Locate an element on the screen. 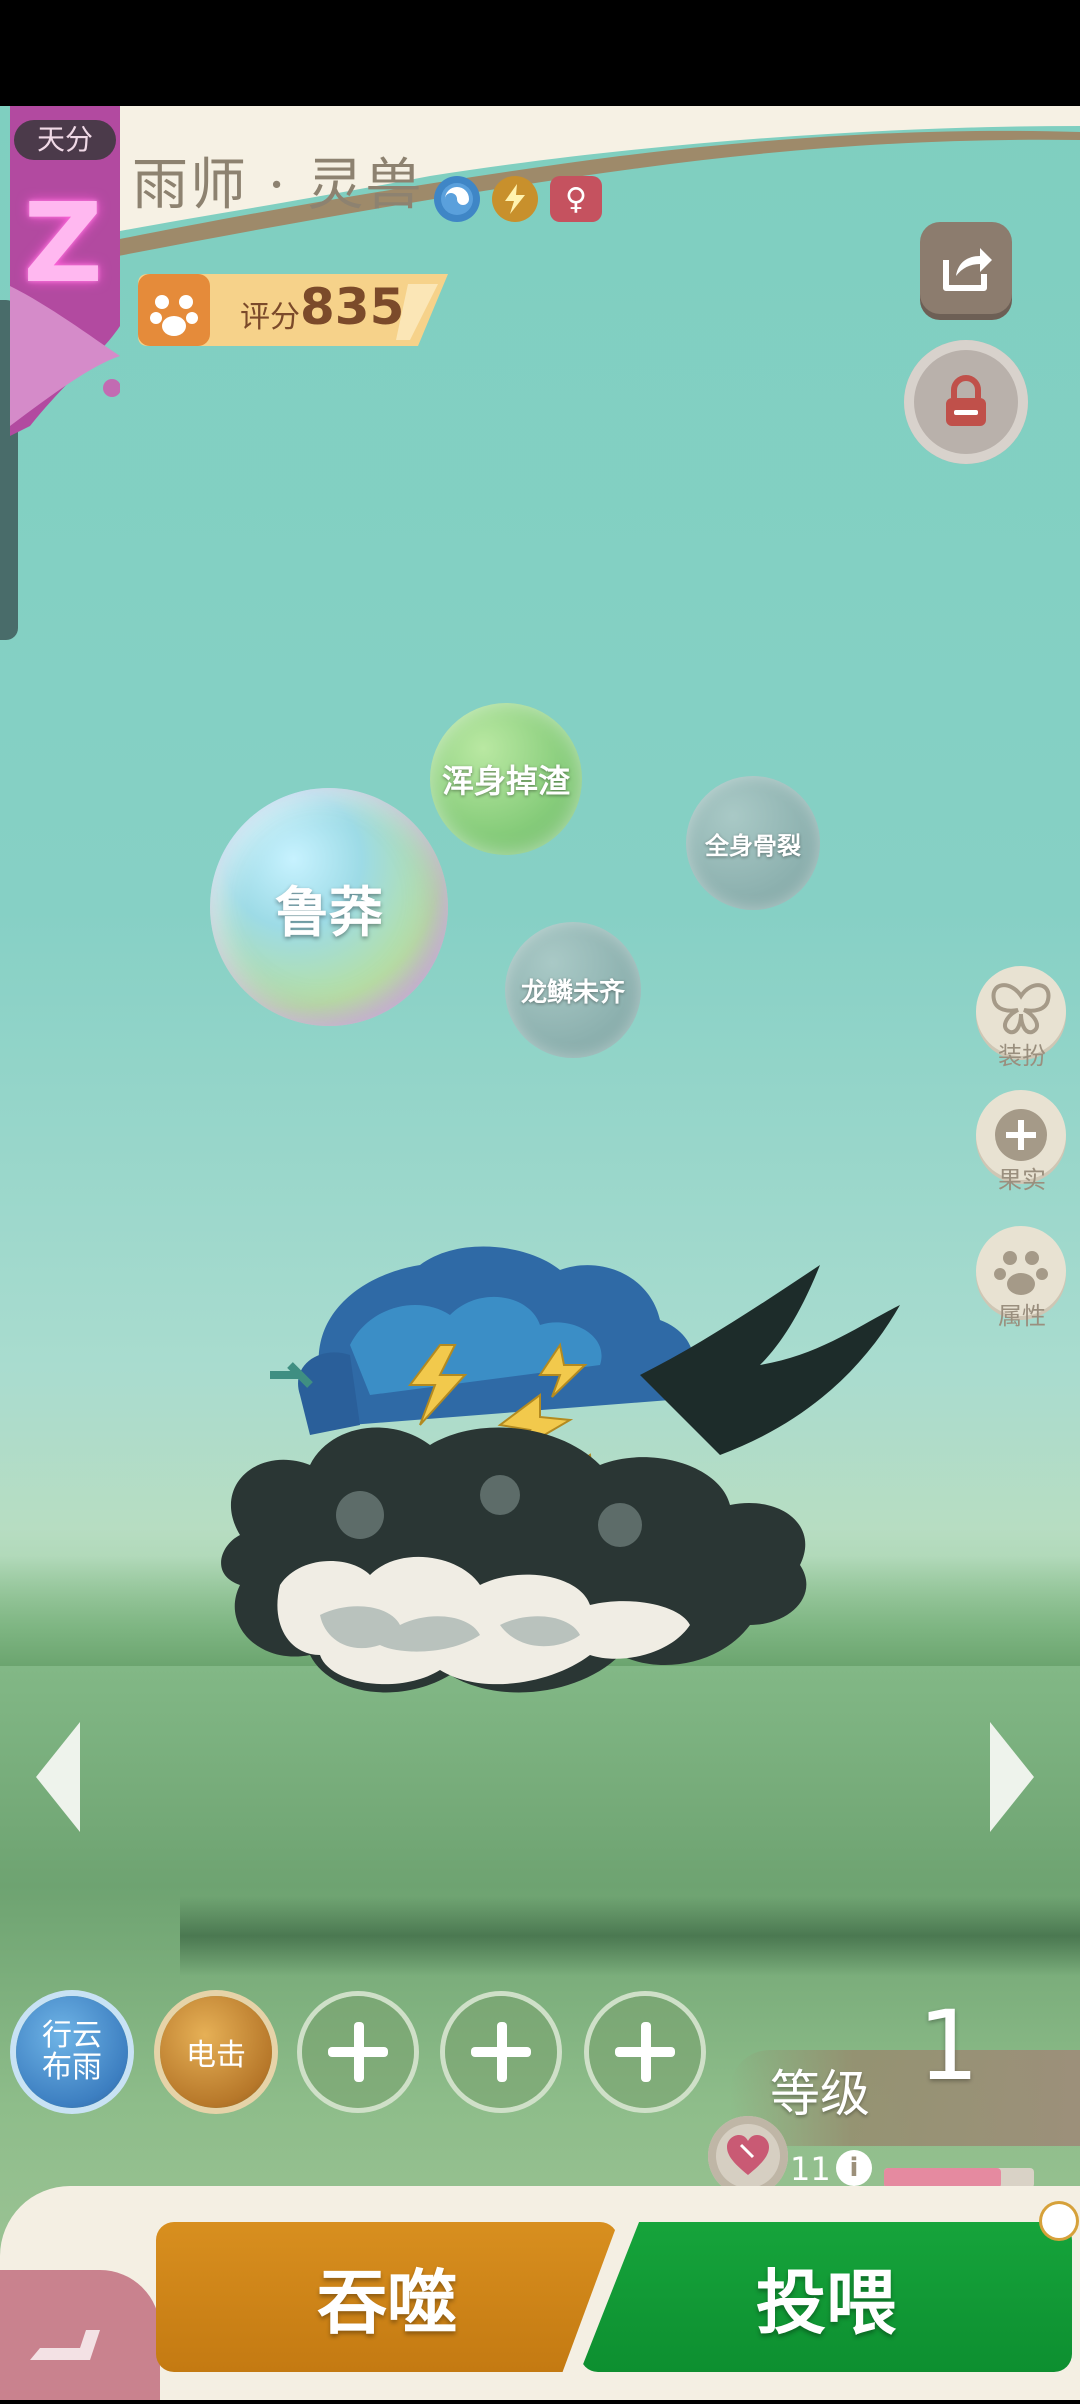 This screenshot has width=1080, height=2404. grass-shadow is located at coordinates (630, 1936).